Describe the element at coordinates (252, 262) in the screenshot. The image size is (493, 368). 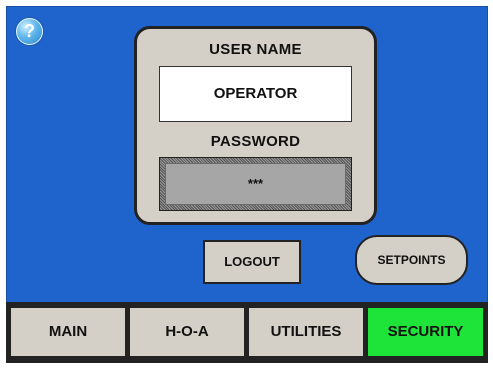
I see `logout-button: LOGOUT` at that location.